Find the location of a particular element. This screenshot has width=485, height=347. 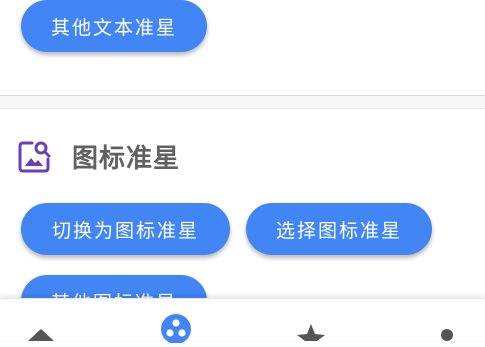

bottom-navigation is located at coordinates (242, 321).